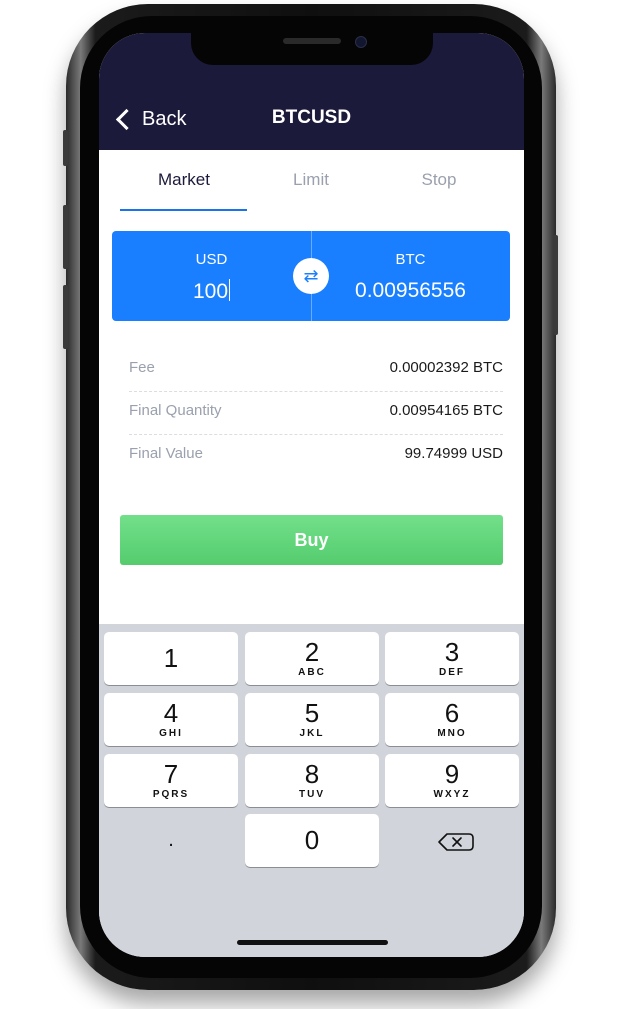  What do you see at coordinates (311, 117) in the screenshot?
I see `page-title: BTCUSD` at bounding box center [311, 117].